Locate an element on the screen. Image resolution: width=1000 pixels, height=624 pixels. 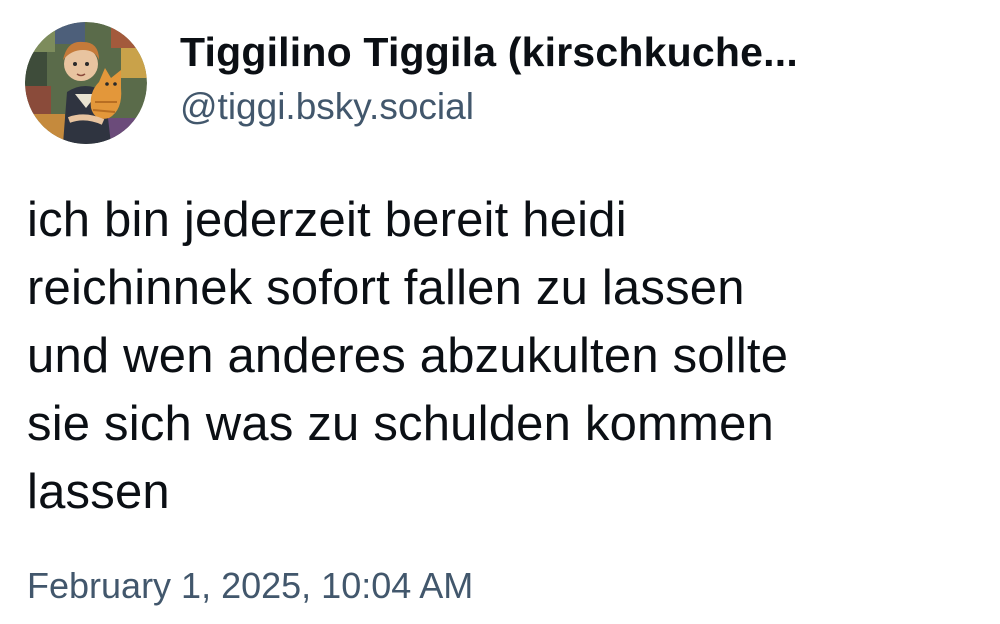
avatar-image-icon is located at coordinates (86, 83).